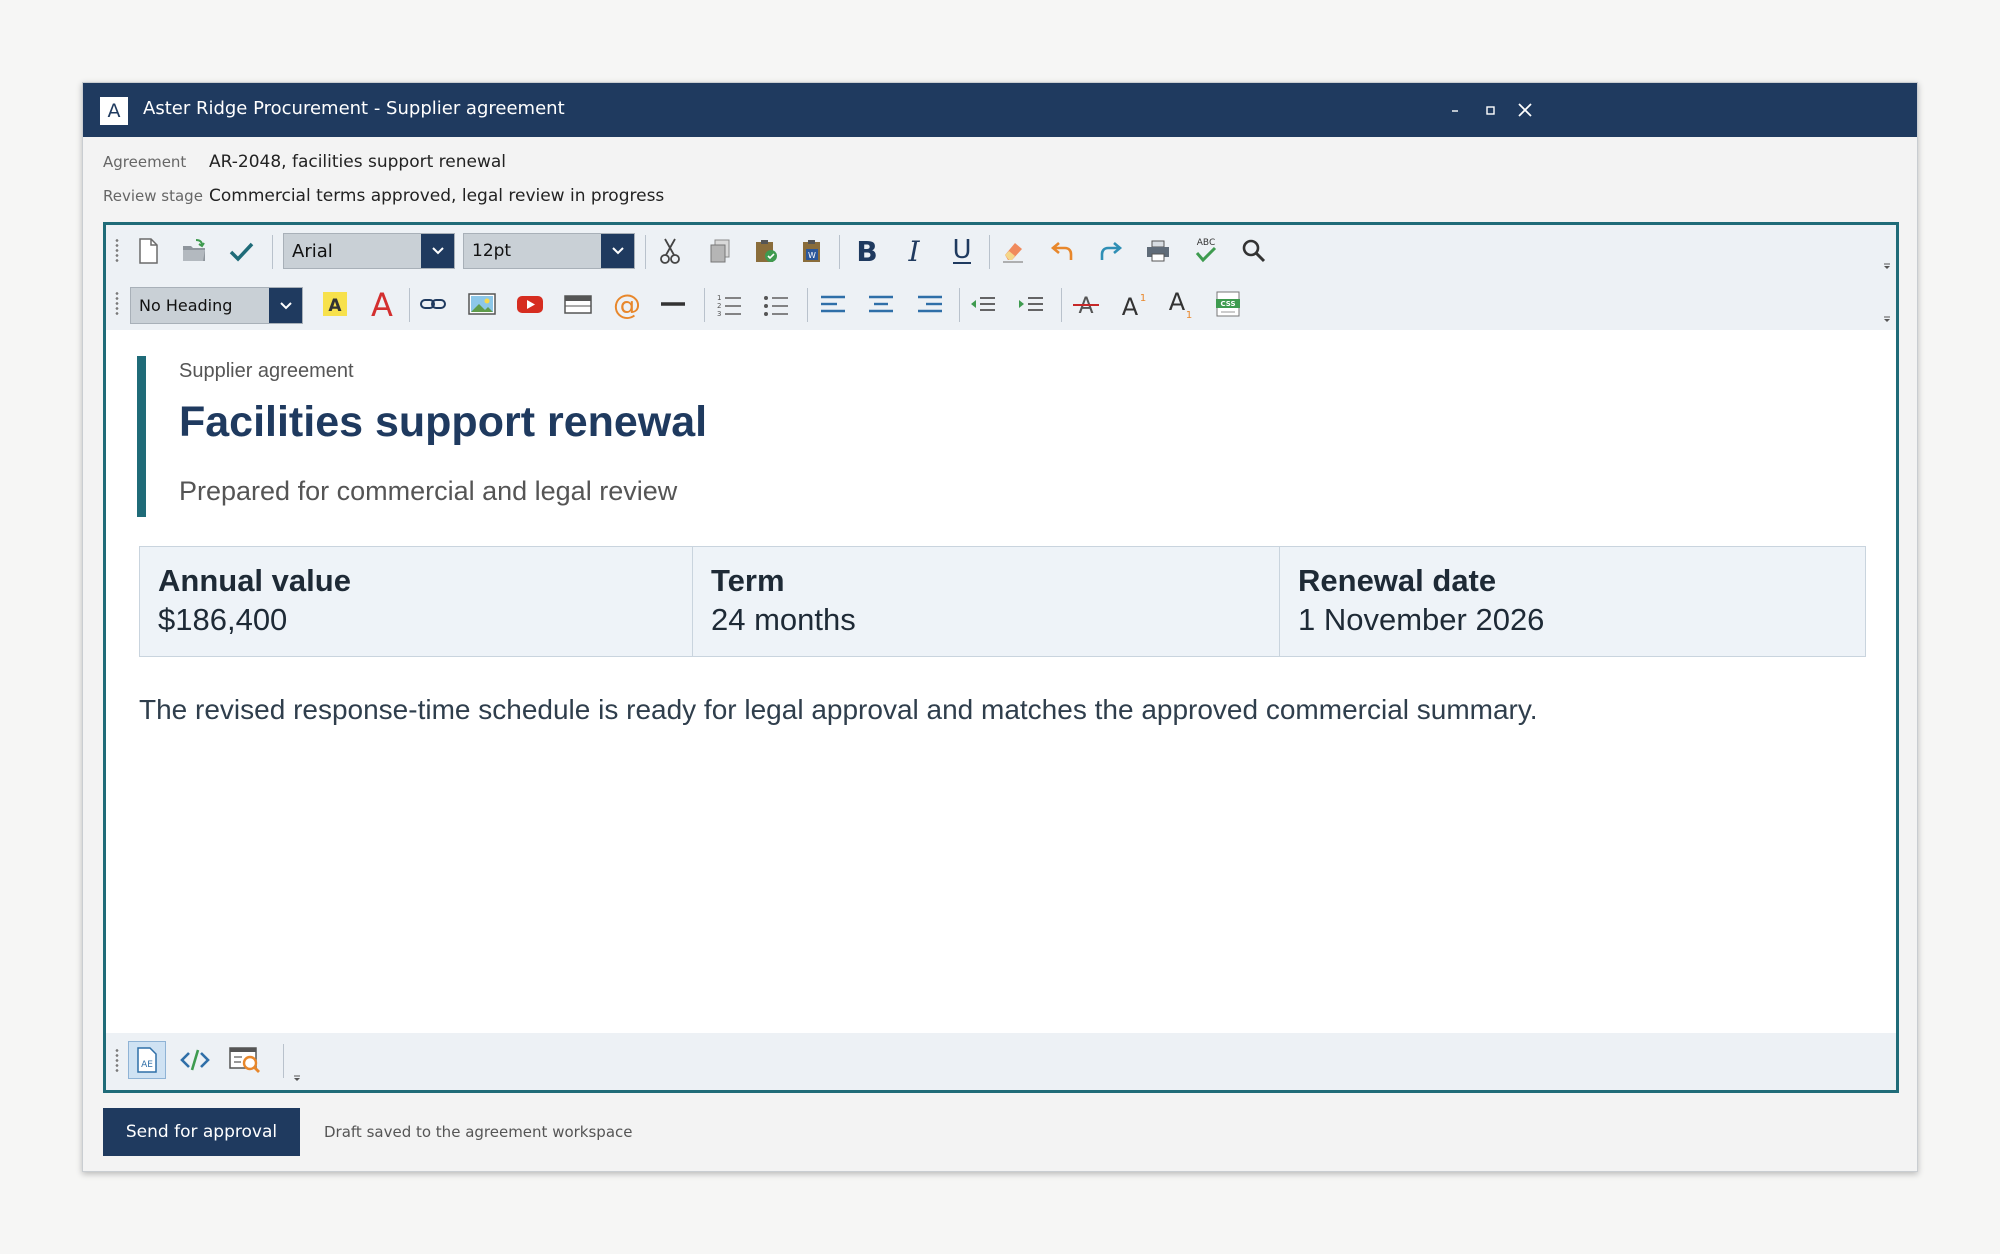 Image resolution: width=2000 pixels, height=1254 pixels. I want to click on align-left-icon, so click(833, 304).